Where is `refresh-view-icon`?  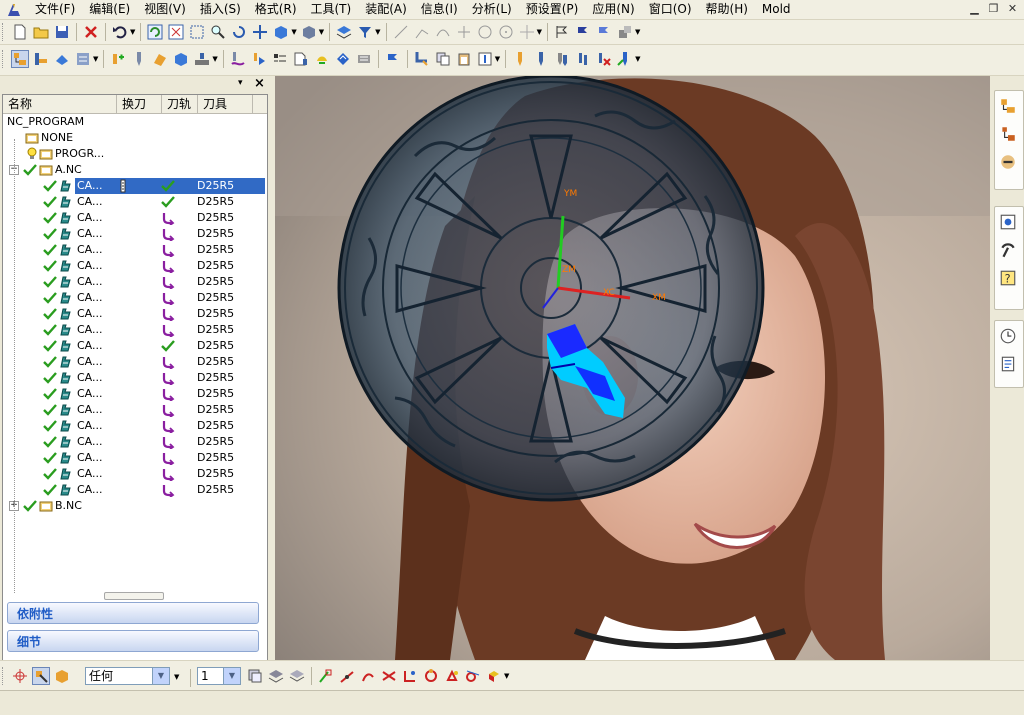 refresh-view-icon is located at coordinates (155, 32).